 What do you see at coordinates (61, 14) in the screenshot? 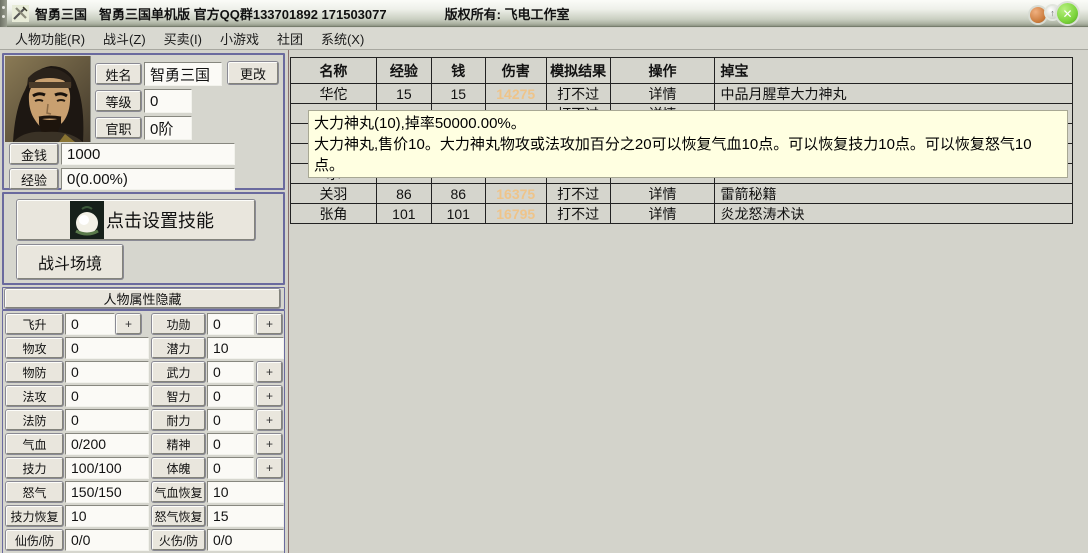
I see `app-title: 智勇三国` at bounding box center [61, 14].